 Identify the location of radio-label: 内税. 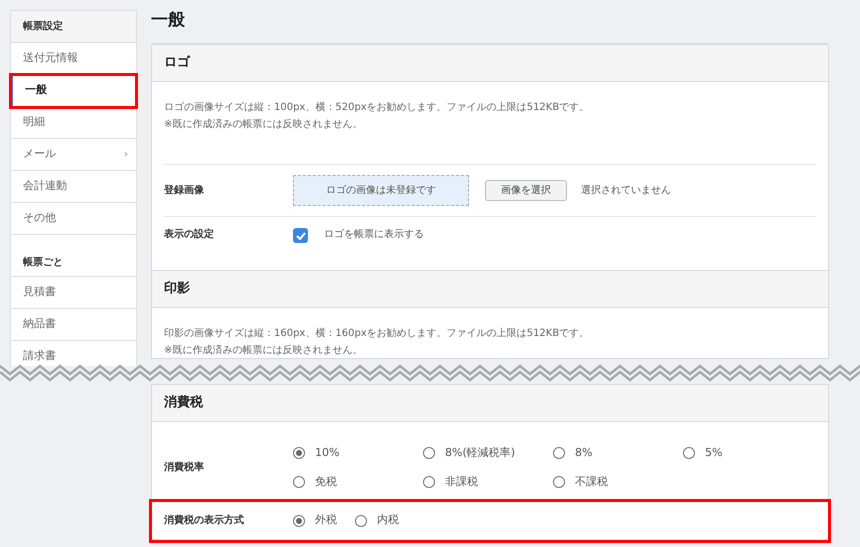
(388, 520).